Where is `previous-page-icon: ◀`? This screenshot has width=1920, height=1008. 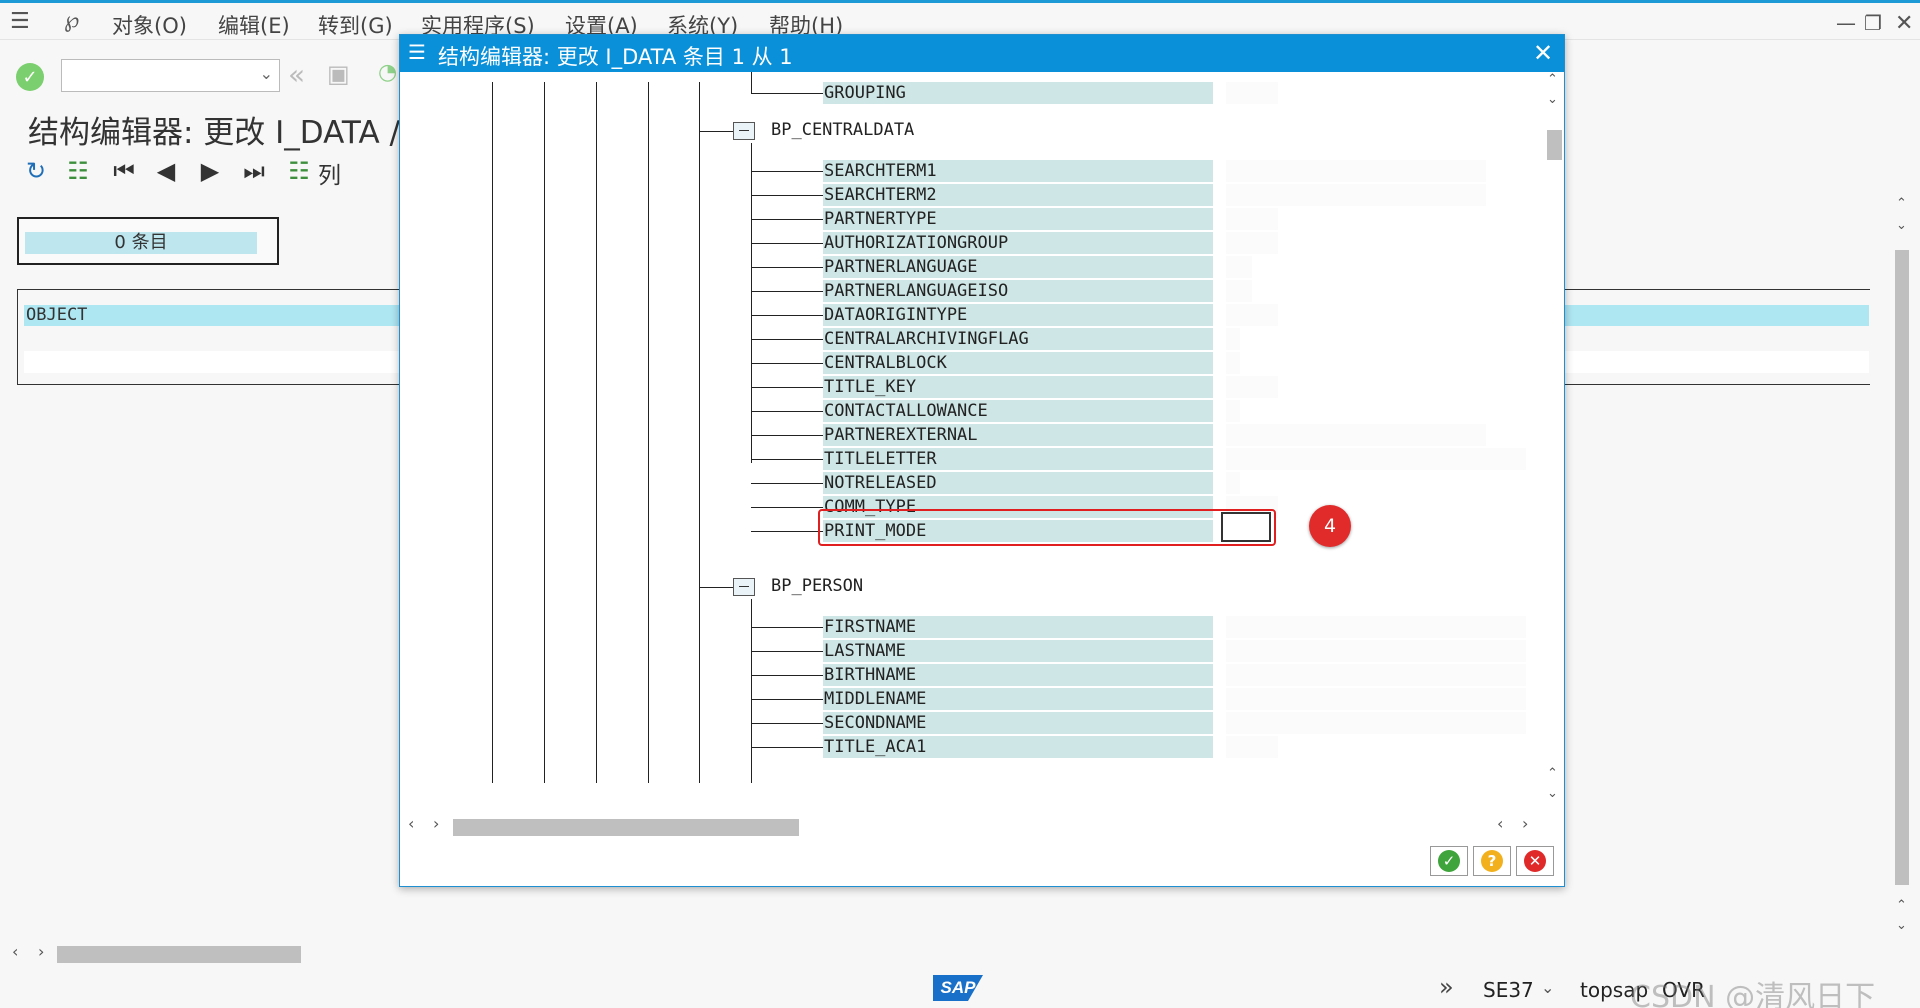 previous-page-icon: ◀ is located at coordinates (166, 171).